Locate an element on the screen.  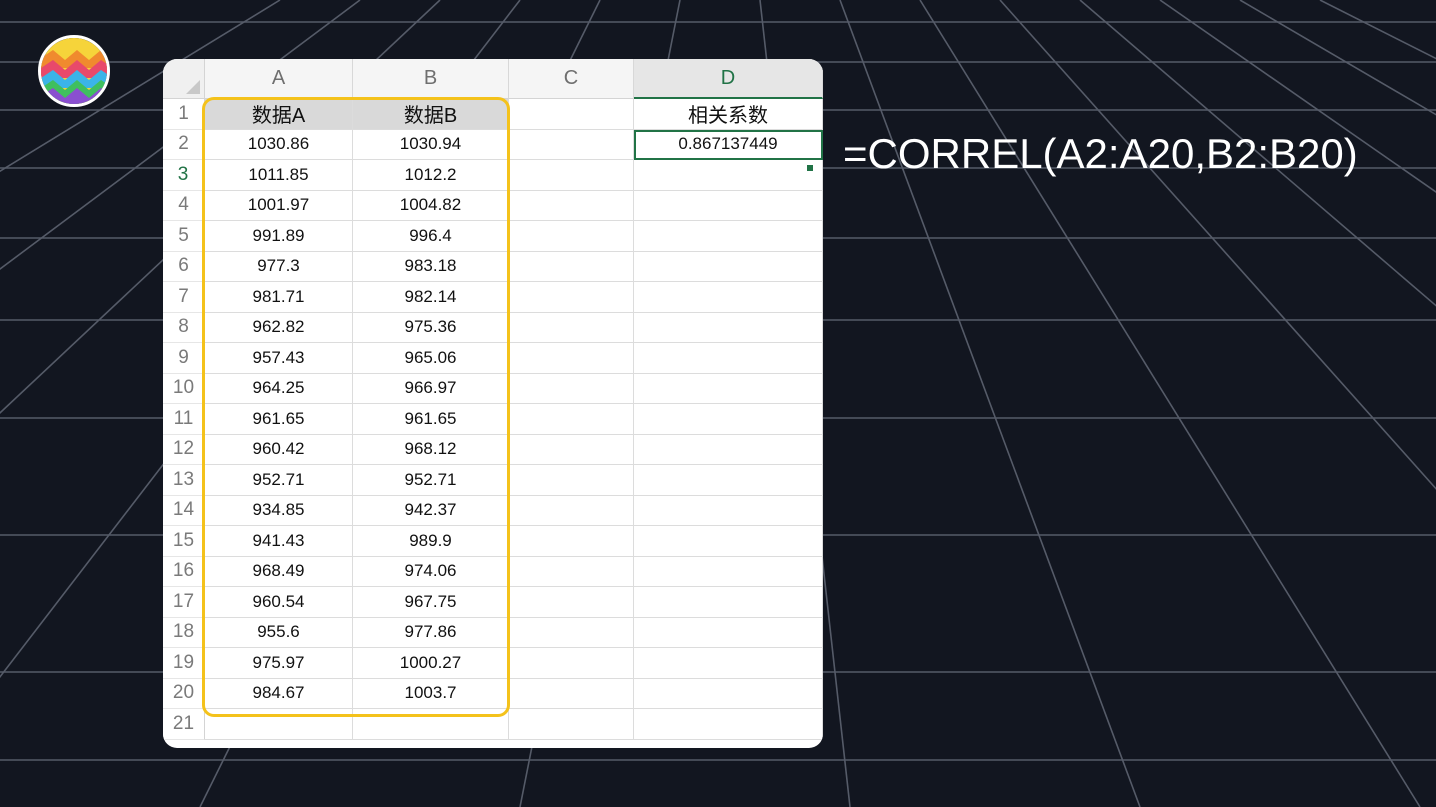
cell-d1: 相关系数 is located at coordinates (728, 114).